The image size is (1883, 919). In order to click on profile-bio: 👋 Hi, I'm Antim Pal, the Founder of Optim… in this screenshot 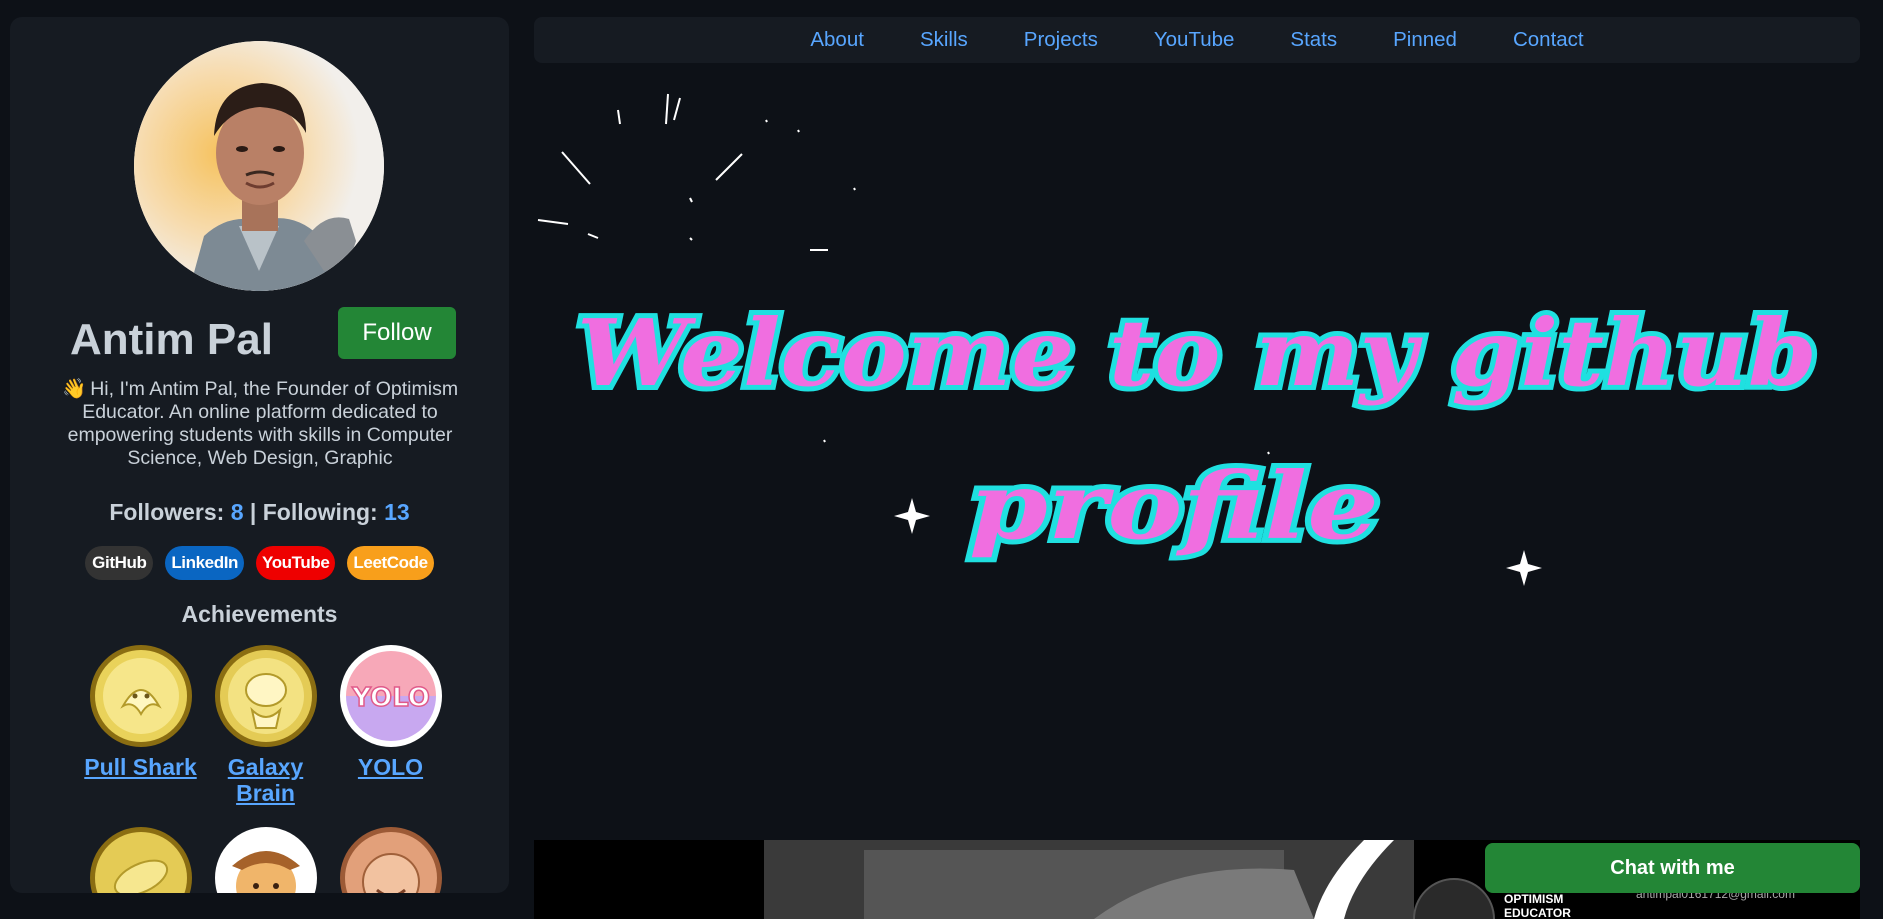, I will do `click(260, 424)`.